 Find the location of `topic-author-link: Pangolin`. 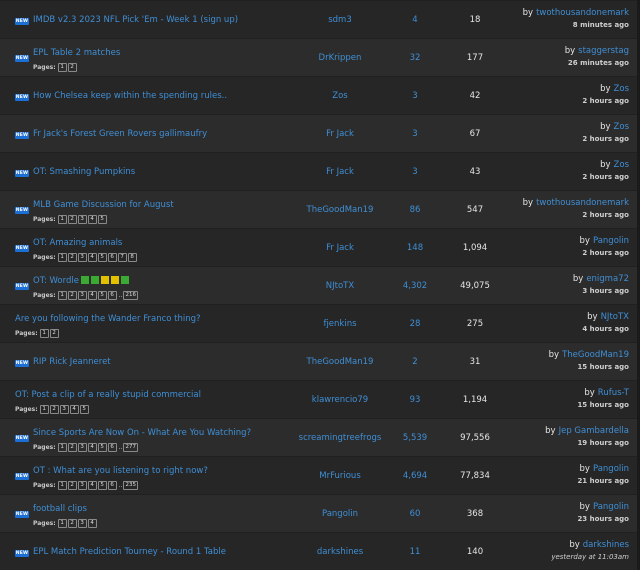

topic-author-link: Pangolin is located at coordinates (340, 514).